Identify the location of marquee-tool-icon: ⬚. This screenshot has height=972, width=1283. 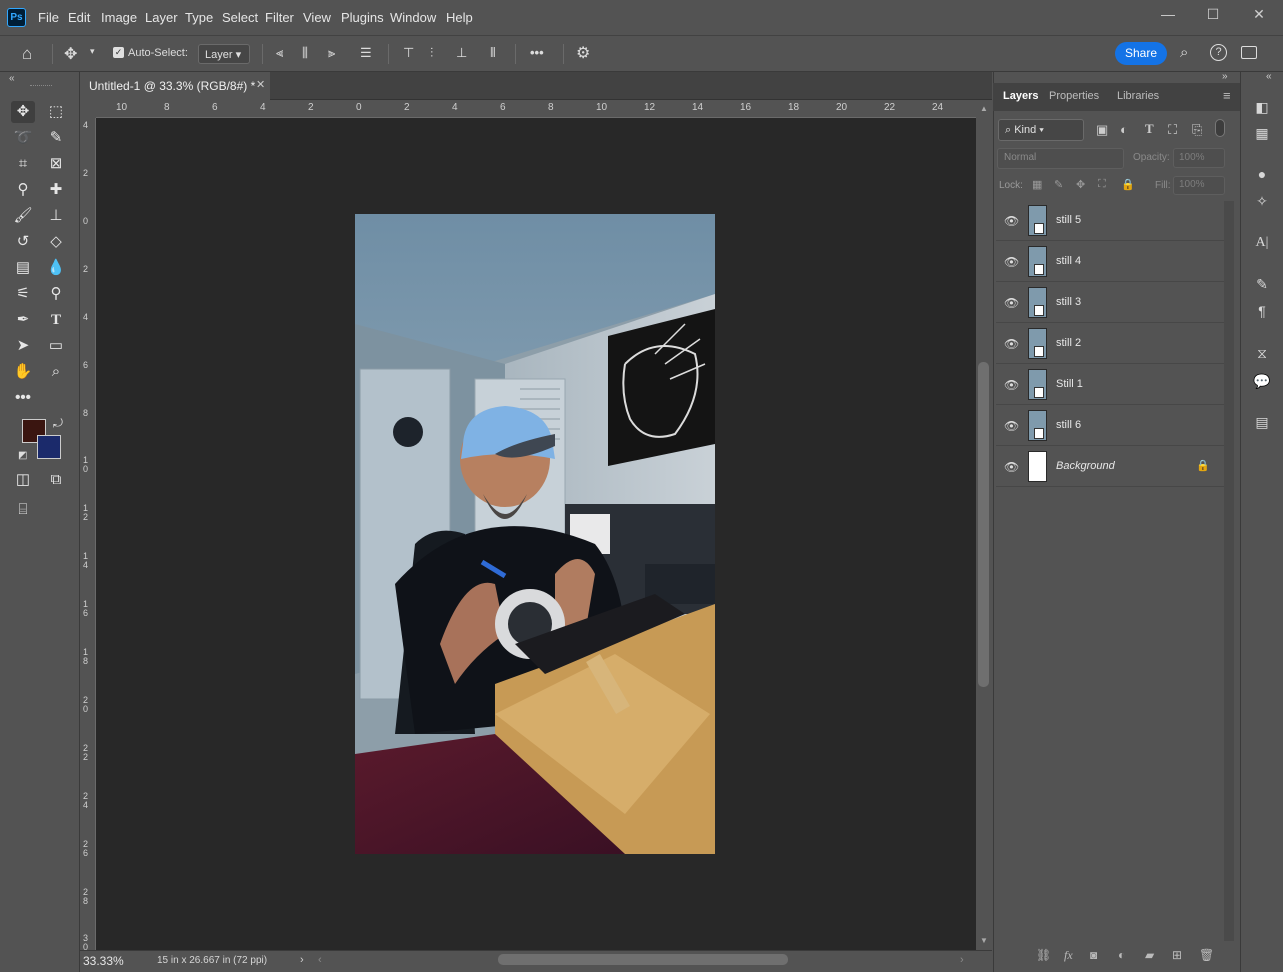
(56, 112).